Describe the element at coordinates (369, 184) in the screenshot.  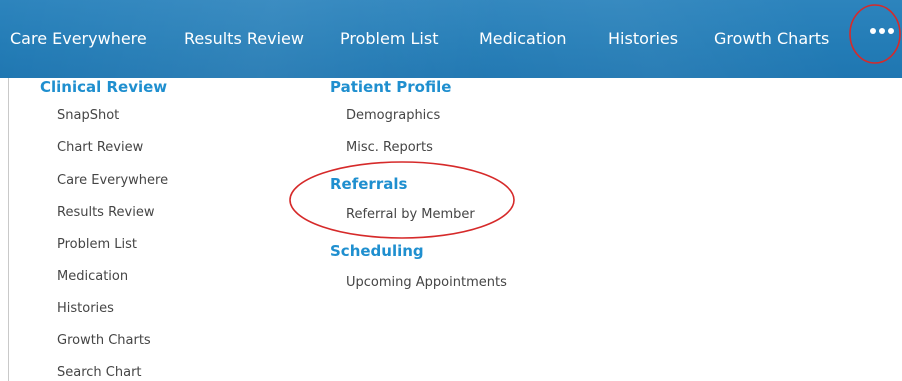
I see `section-heading-referrals: Referrals` at that location.